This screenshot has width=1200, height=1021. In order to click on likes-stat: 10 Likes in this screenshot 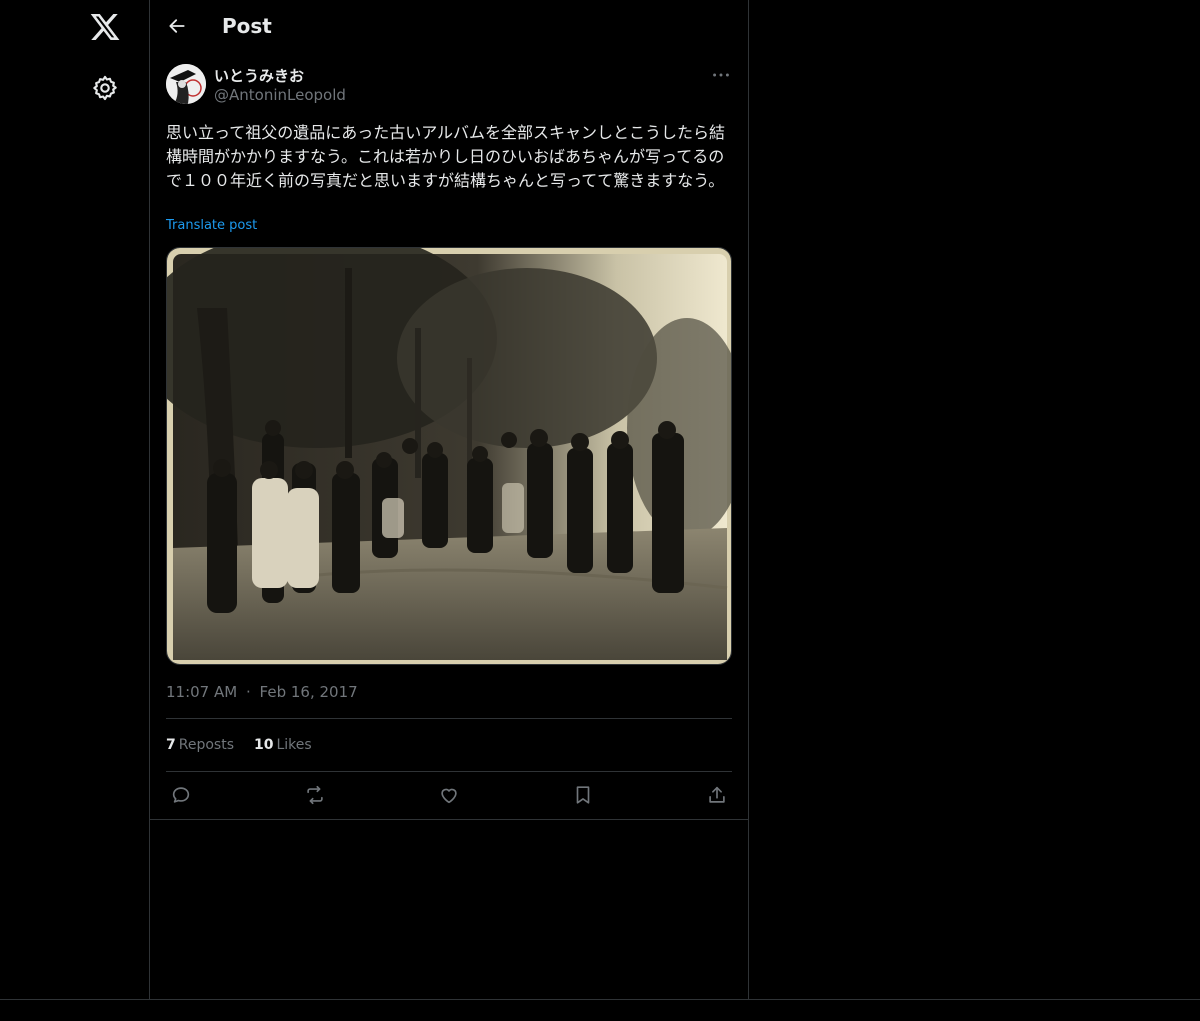, I will do `click(283, 745)`.